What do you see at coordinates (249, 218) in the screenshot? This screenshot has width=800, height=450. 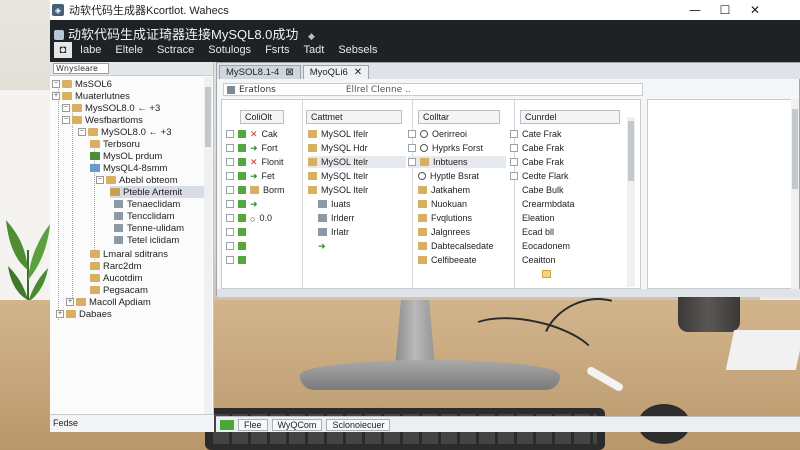 I see `grid-row: ○ 0.0` at bounding box center [249, 218].